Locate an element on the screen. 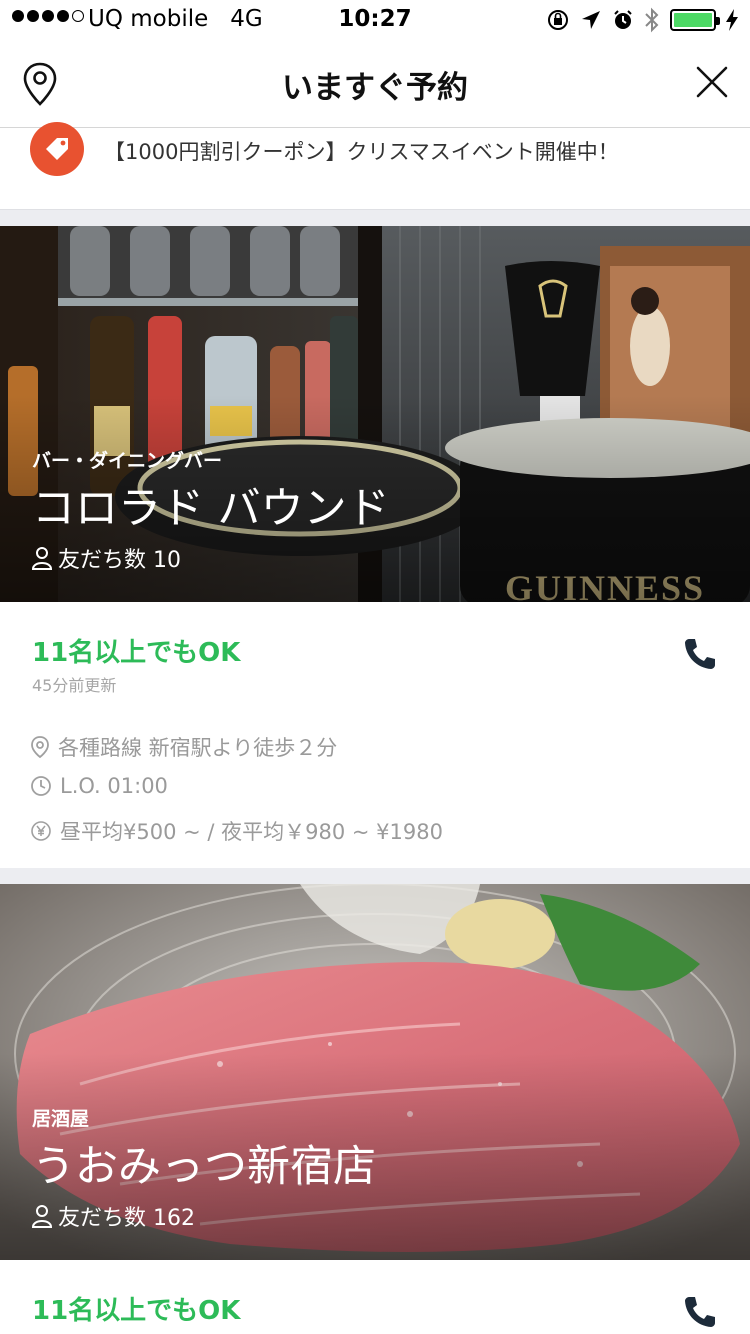 This screenshot has width=750, height=1334. friends-count: 友だち数 10 is located at coordinates (106, 558).